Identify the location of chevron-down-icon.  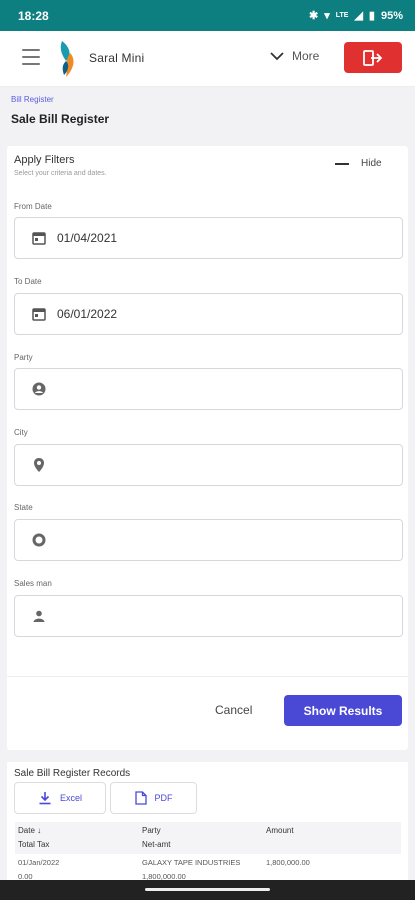
(277, 56).